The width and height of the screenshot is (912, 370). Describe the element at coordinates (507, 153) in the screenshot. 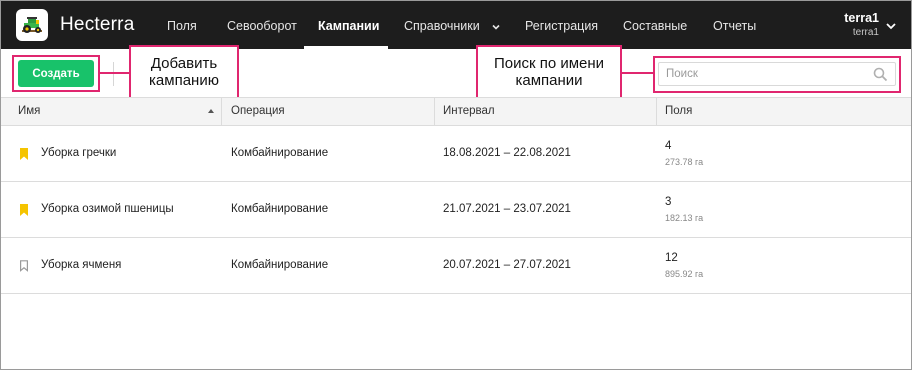

I see `campaign-interval: 18.08.2021 – 22.08.2021` at that location.